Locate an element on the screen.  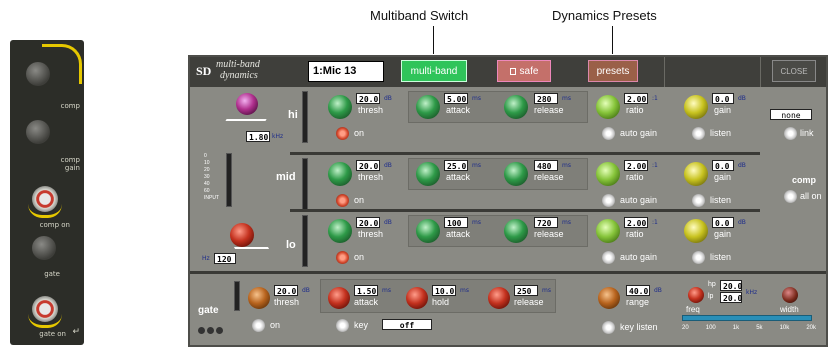
hi-crossover-knob is located at coordinates (247, 104).